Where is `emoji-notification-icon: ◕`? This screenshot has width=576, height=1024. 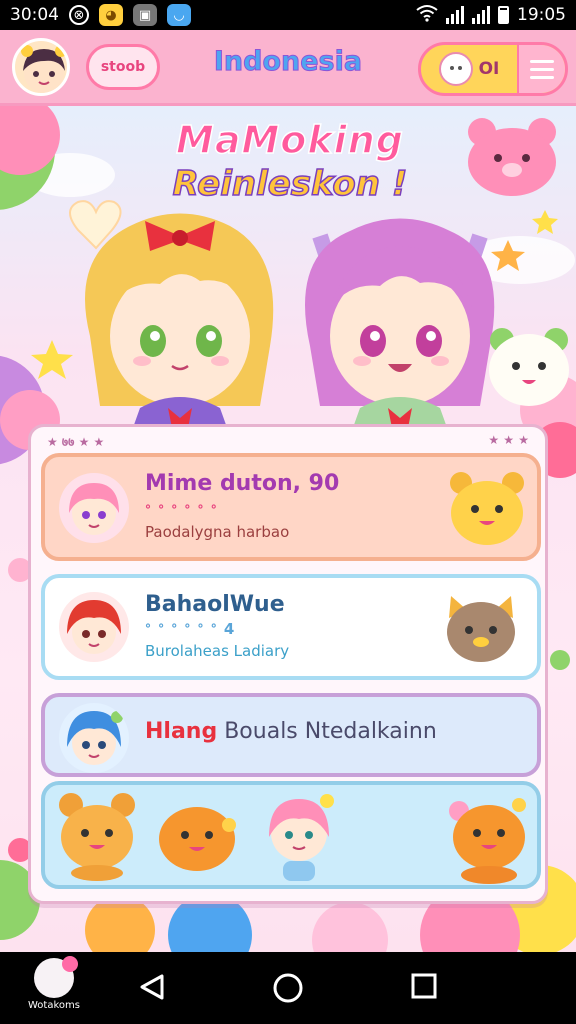 emoji-notification-icon: ◕ is located at coordinates (111, 15).